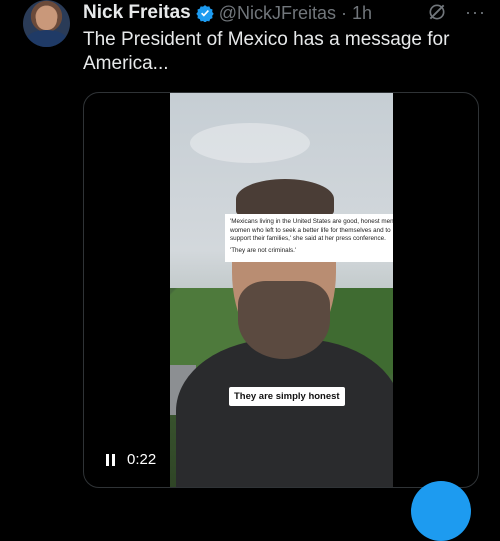 This screenshot has width=500, height=541. What do you see at coordinates (475, 12) in the screenshot?
I see `more-icon: ···` at bounding box center [475, 12].